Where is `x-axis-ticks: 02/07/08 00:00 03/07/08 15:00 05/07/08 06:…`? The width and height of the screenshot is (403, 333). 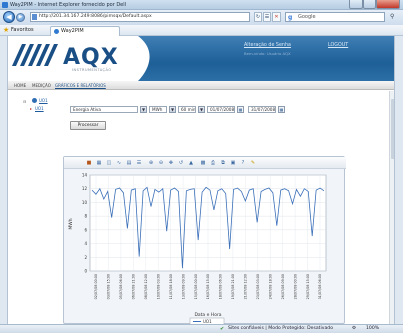
x-axis-ticks: 02/07/08 00:00 03/07/08 15:00 05/07/08 06:… is located at coordinates (208, 286).